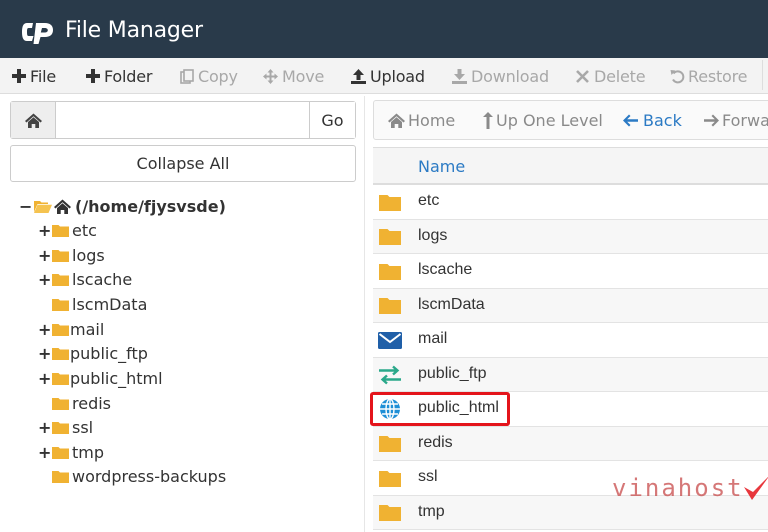 The width and height of the screenshot is (768, 532). What do you see at coordinates (128, 76) in the screenshot?
I see `new-folder-label: Folder` at bounding box center [128, 76].